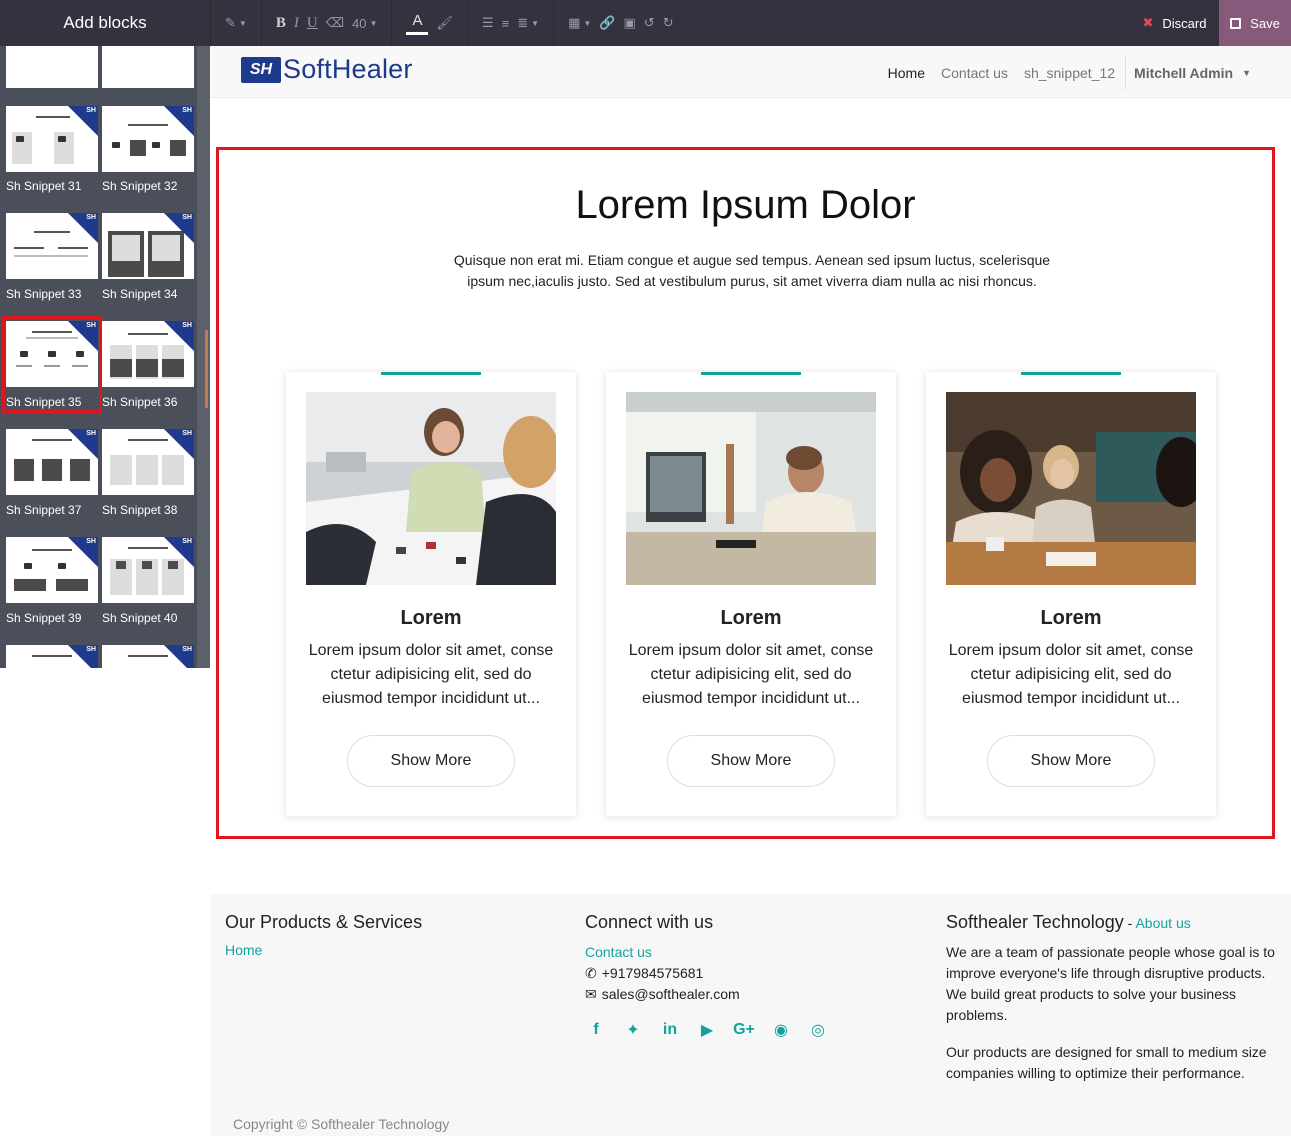 Image resolution: width=1291 pixels, height=1136 pixels. What do you see at coordinates (596, 1030) in the screenshot?
I see `facebook-icon: f` at bounding box center [596, 1030].